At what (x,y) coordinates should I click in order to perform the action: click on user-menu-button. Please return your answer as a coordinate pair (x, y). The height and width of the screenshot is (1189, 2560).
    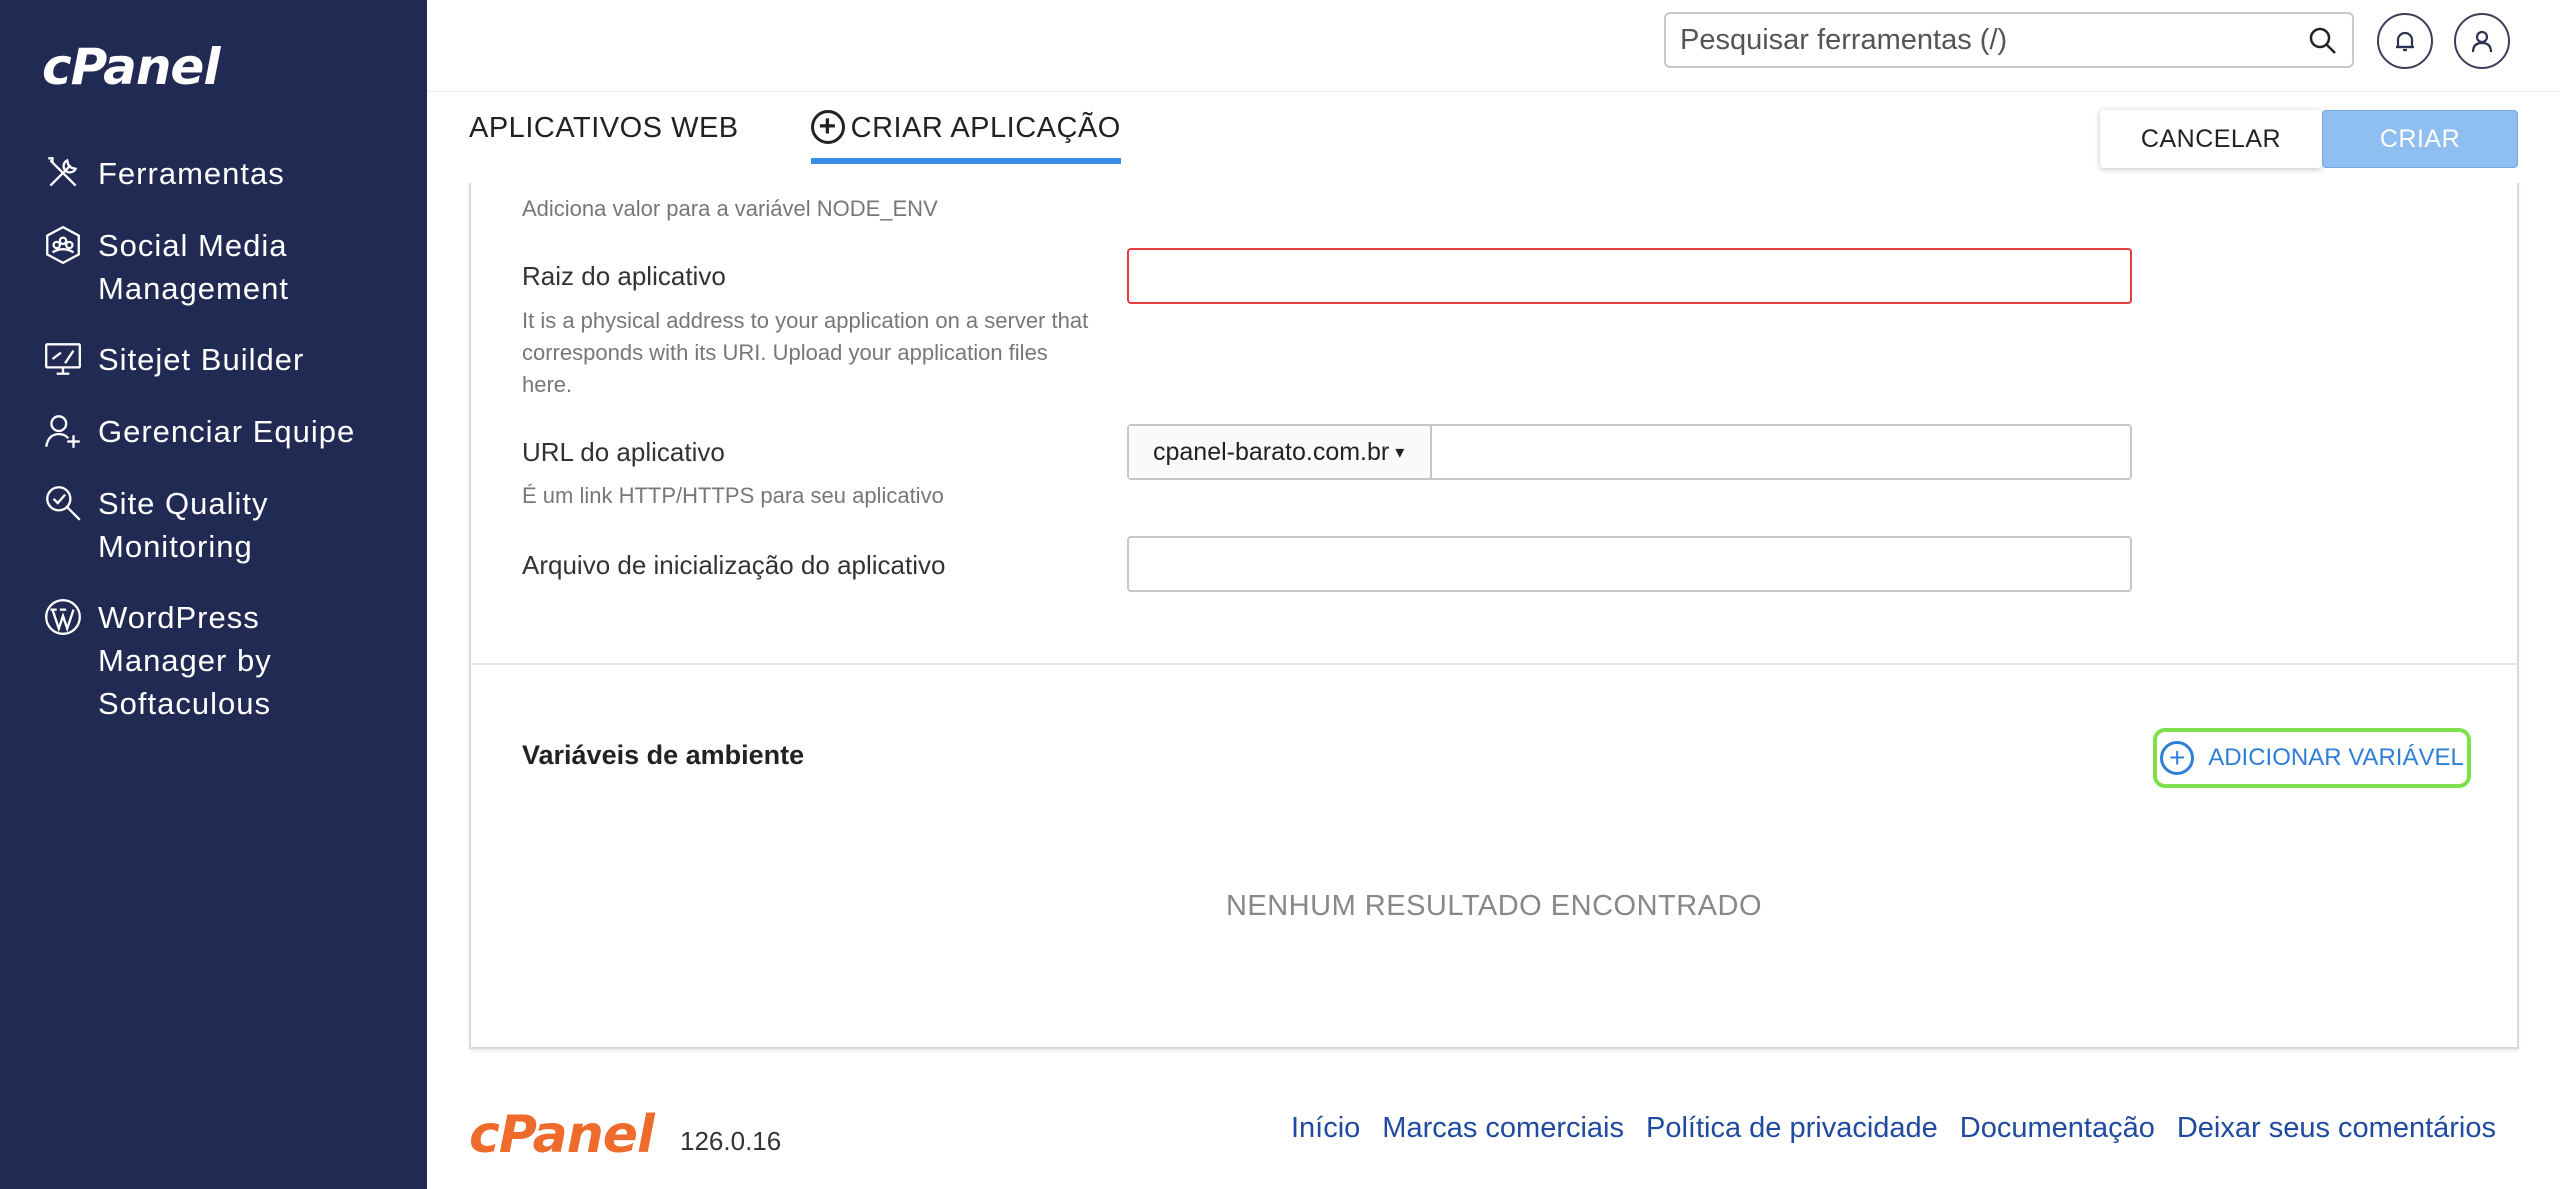
    Looking at the image, I should click on (2482, 41).